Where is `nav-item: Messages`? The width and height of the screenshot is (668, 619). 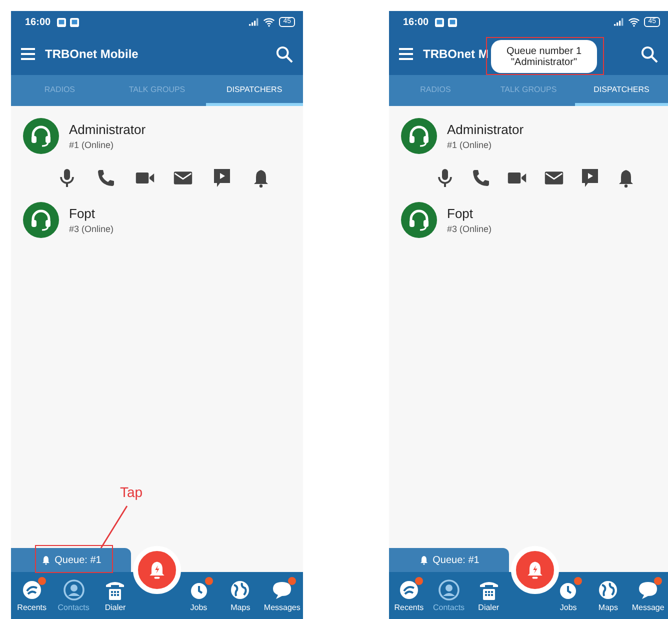 nav-item: Messages is located at coordinates (282, 595).